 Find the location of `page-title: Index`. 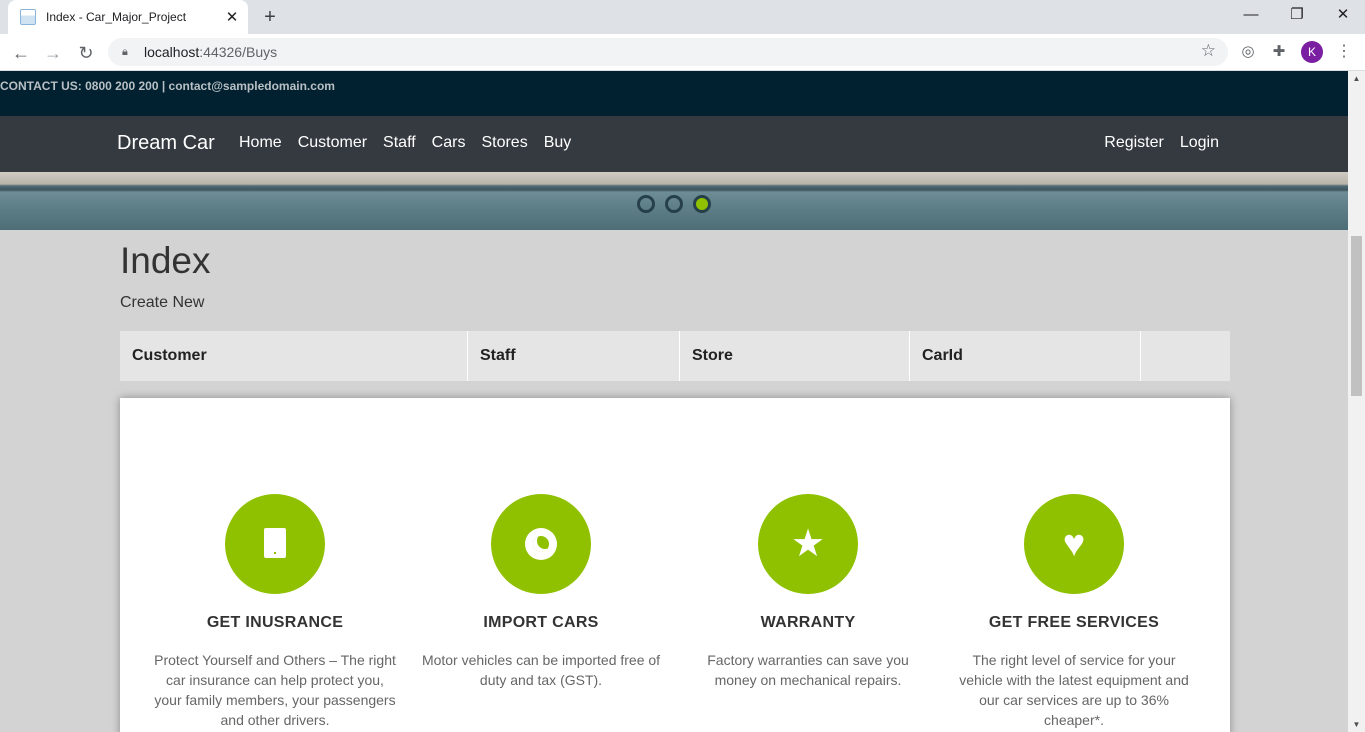

page-title: Index is located at coordinates (165, 260).